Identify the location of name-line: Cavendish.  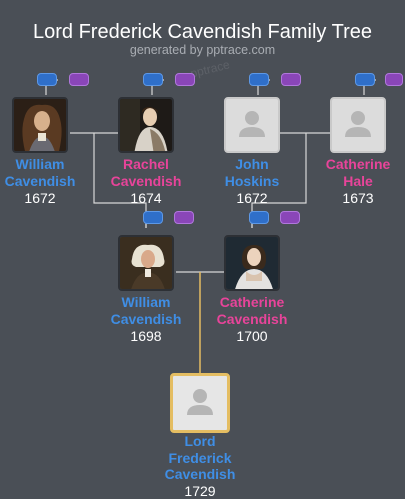
(200, 474).